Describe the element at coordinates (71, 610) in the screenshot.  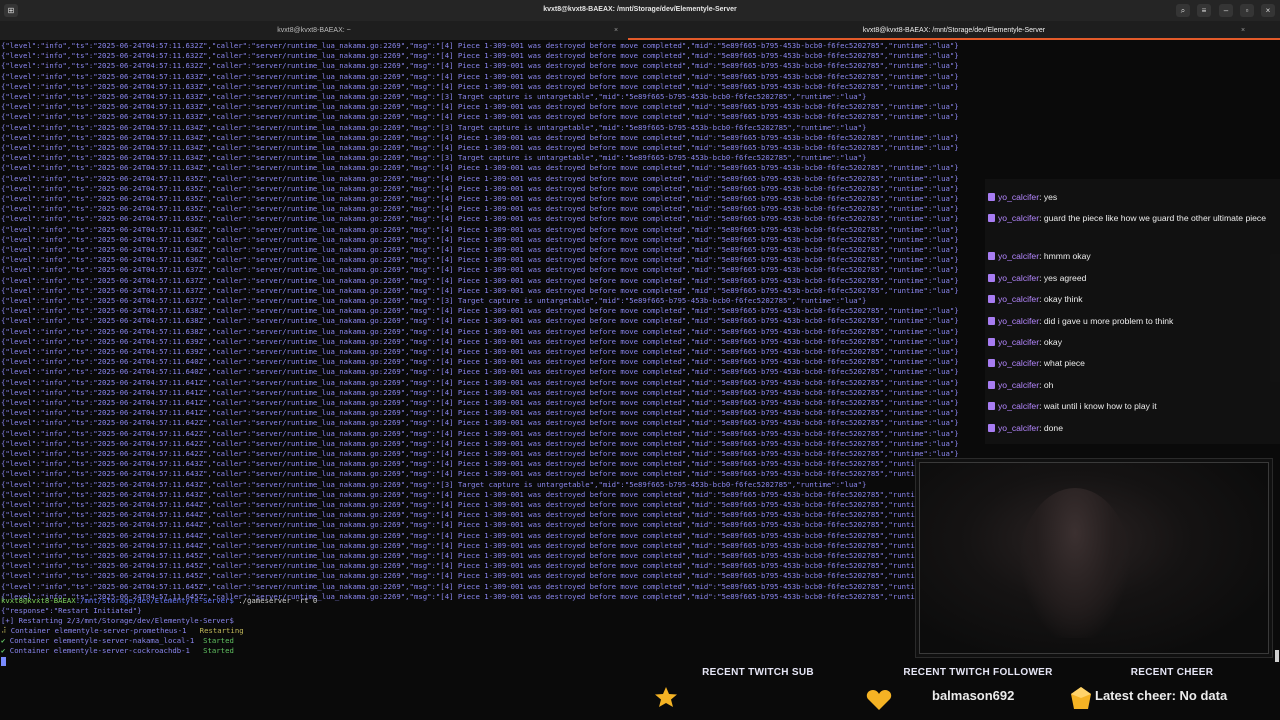
I see `shell-response: {"response":"Restart Initiated"}` at that location.